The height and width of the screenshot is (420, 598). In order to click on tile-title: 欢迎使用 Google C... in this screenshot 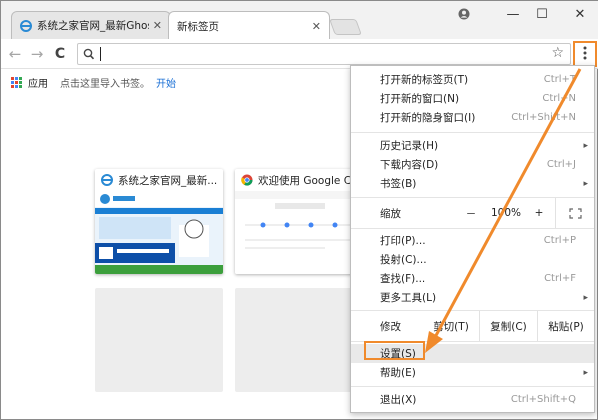, I will do `click(310, 180)`.